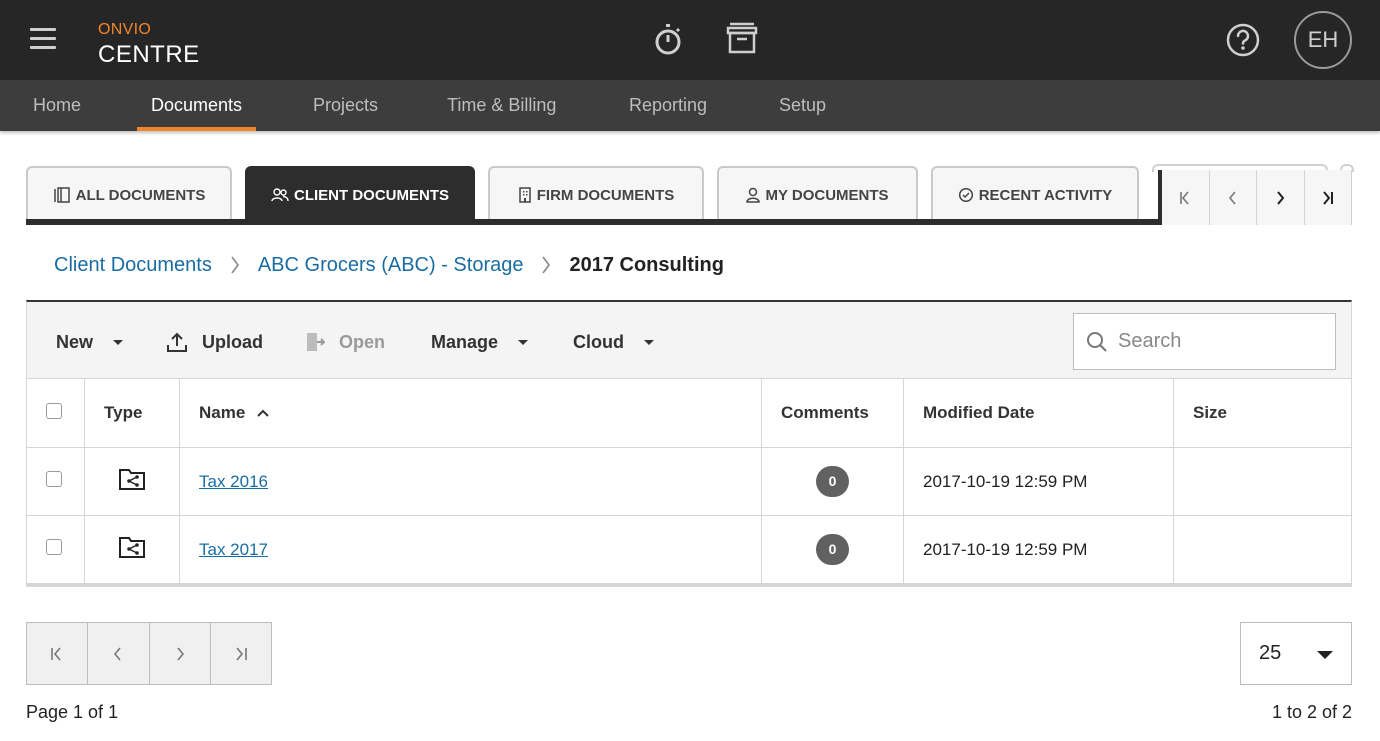 The width and height of the screenshot is (1380, 741). What do you see at coordinates (594, 222) in the screenshot?
I see `tab-underline` at bounding box center [594, 222].